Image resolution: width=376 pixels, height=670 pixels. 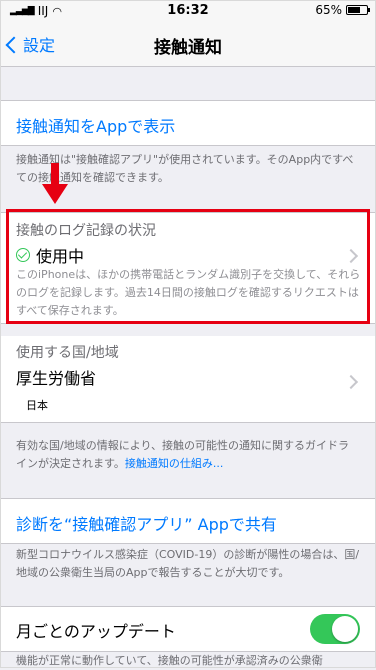 What do you see at coordinates (55, 194) in the screenshot?
I see `red-arrow-head` at bounding box center [55, 194].